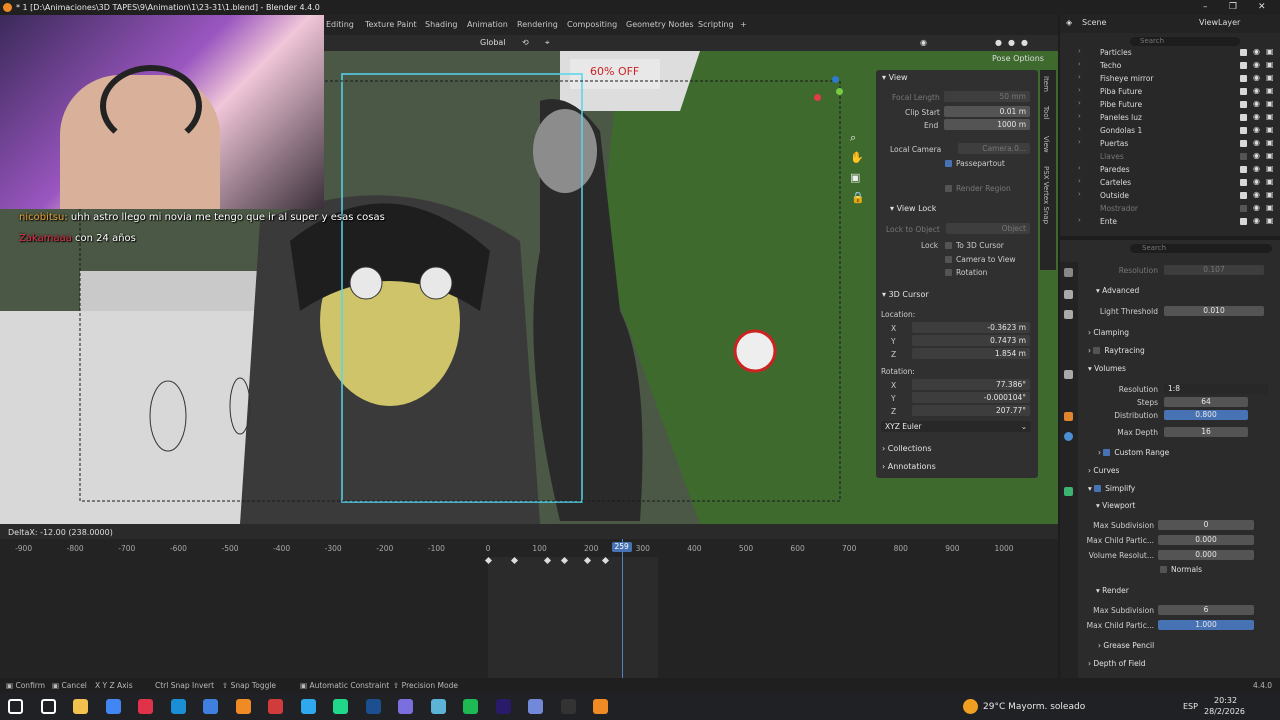 This screenshot has height=720, width=1280. Describe the element at coordinates (1046, 113) in the screenshot. I see `tab-tool: Tool` at that location.